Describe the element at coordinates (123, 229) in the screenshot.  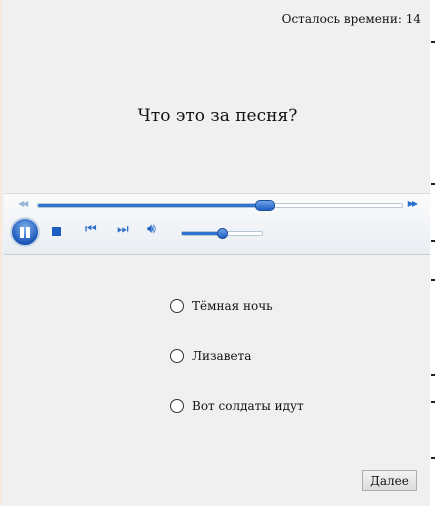
I see `next-icon: ⏭` at that location.